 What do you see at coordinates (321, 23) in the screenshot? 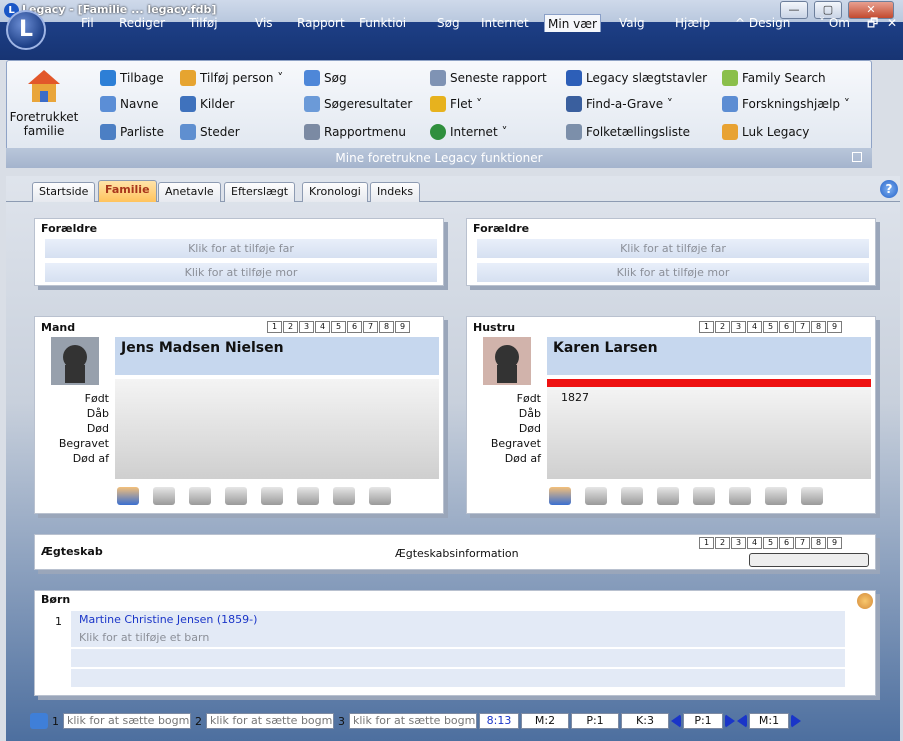
I see `menu-rapport: Rapport` at bounding box center [321, 23].